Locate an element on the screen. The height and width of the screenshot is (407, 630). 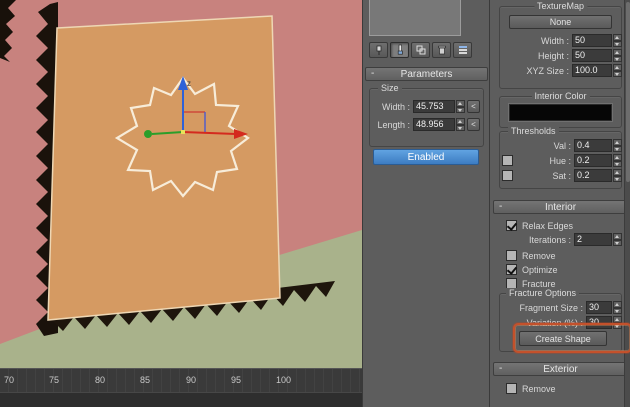
configure-modifier-sets-button is located at coordinates (462, 50).